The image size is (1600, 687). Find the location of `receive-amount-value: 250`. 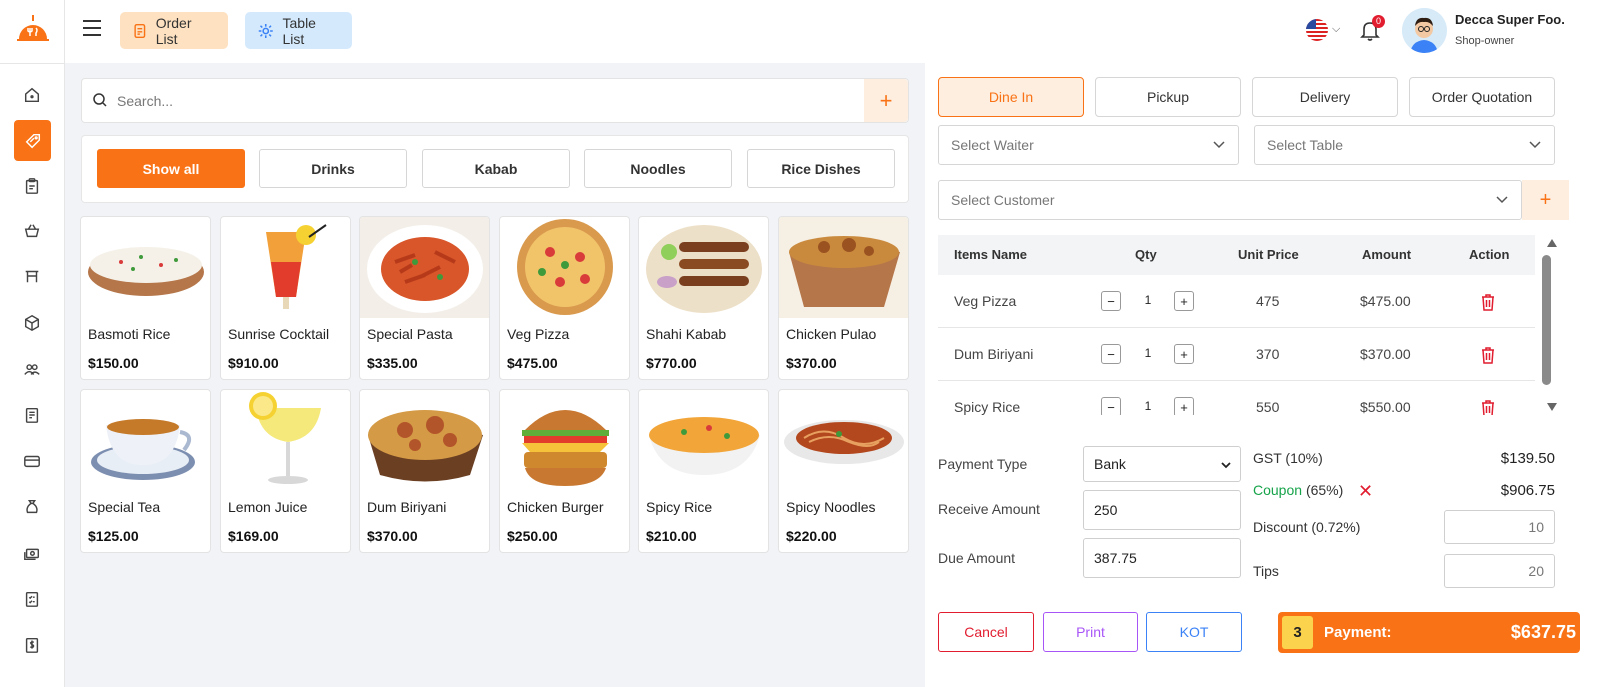

receive-amount-value: 250 is located at coordinates (1106, 510).